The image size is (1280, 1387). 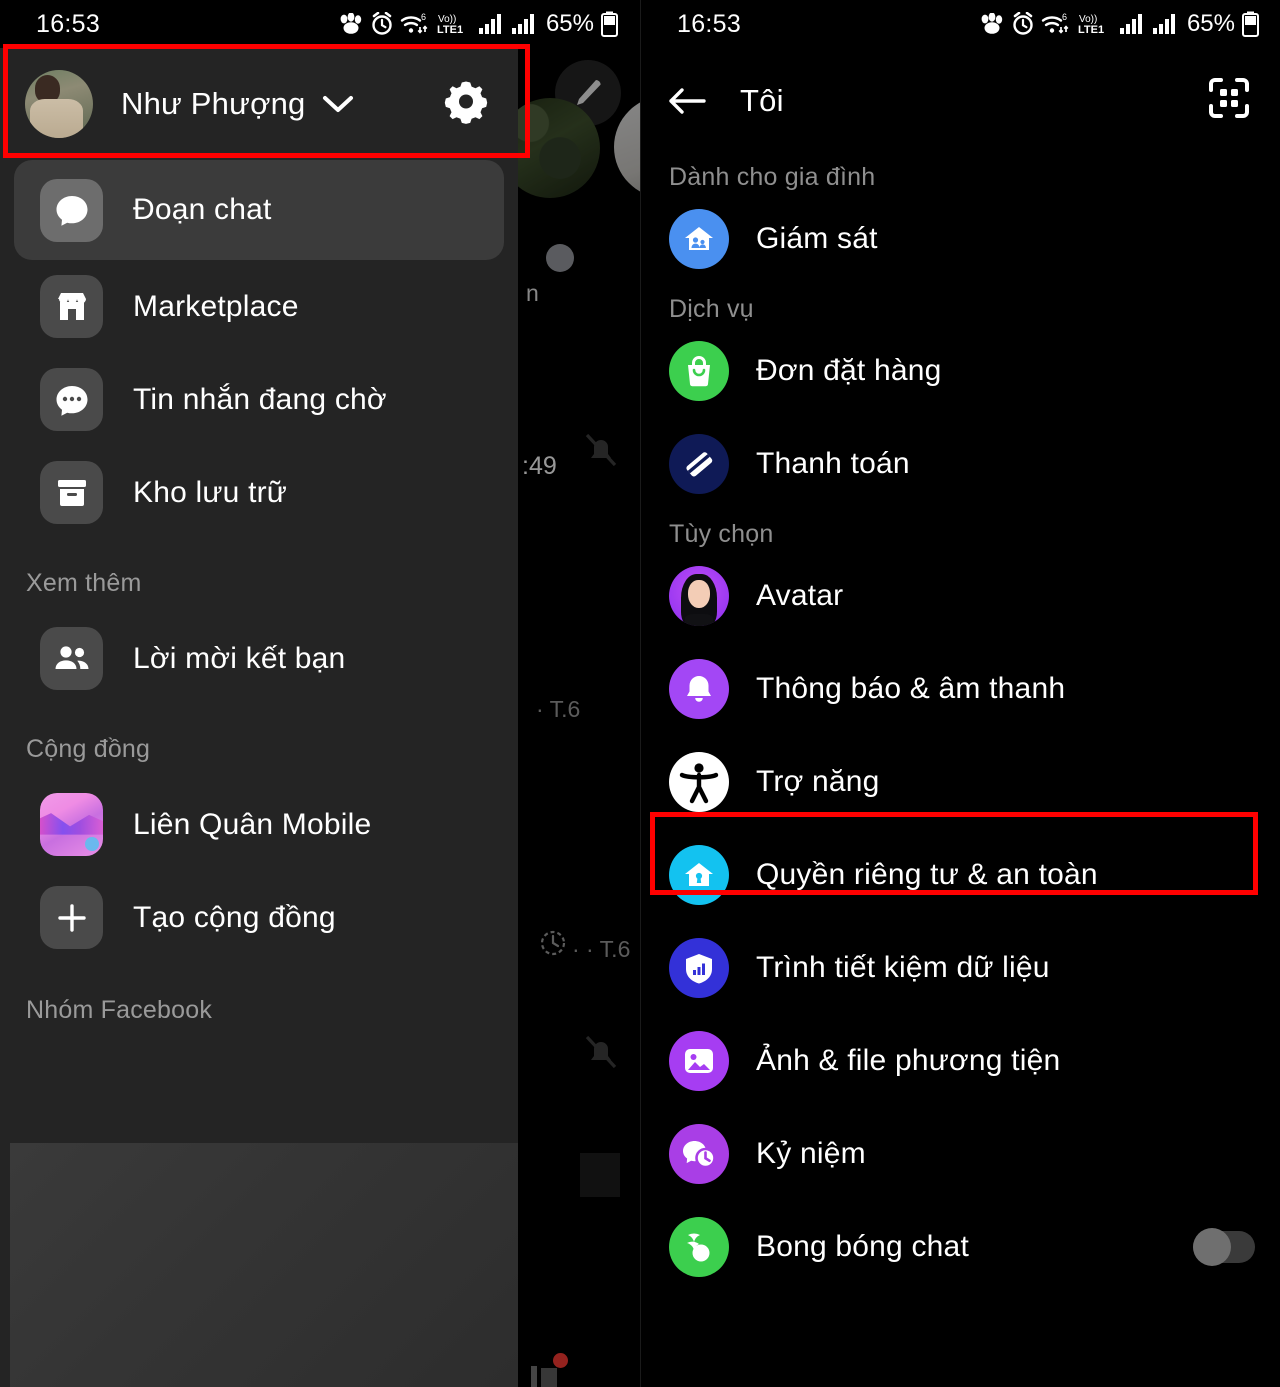 What do you see at coordinates (699, 370) in the screenshot?
I see `shopping-bag-icon` at bounding box center [699, 370].